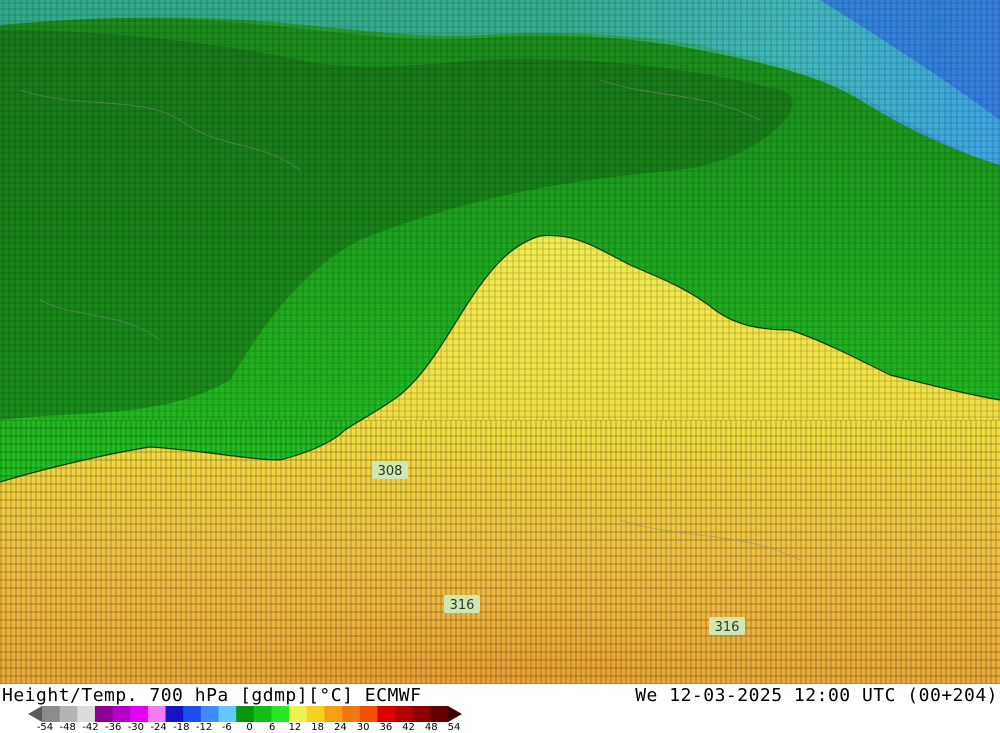 Image resolution: width=1000 pixels, height=733 pixels. Describe the element at coordinates (454, 727) in the screenshot. I see `colorbar-tick-label: 54` at that location.